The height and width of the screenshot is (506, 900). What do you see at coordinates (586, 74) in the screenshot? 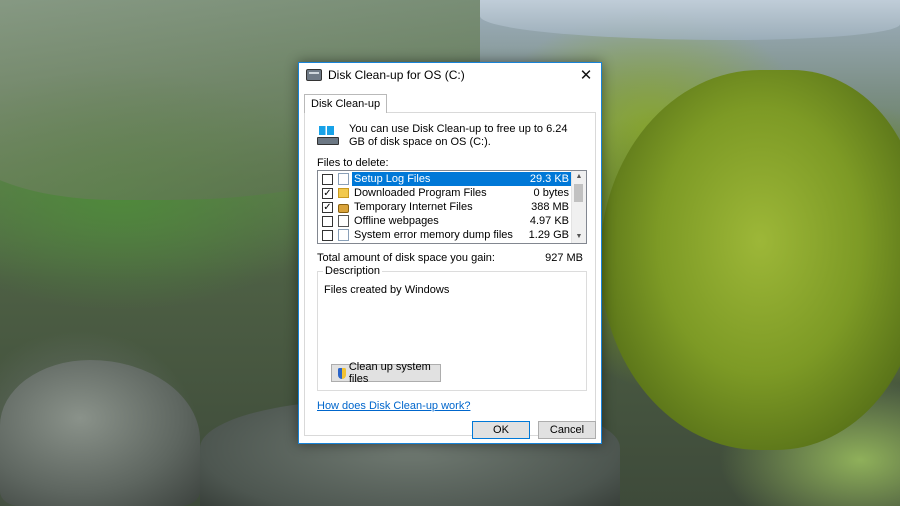
I see `close-button: ✕` at bounding box center [586, 74].